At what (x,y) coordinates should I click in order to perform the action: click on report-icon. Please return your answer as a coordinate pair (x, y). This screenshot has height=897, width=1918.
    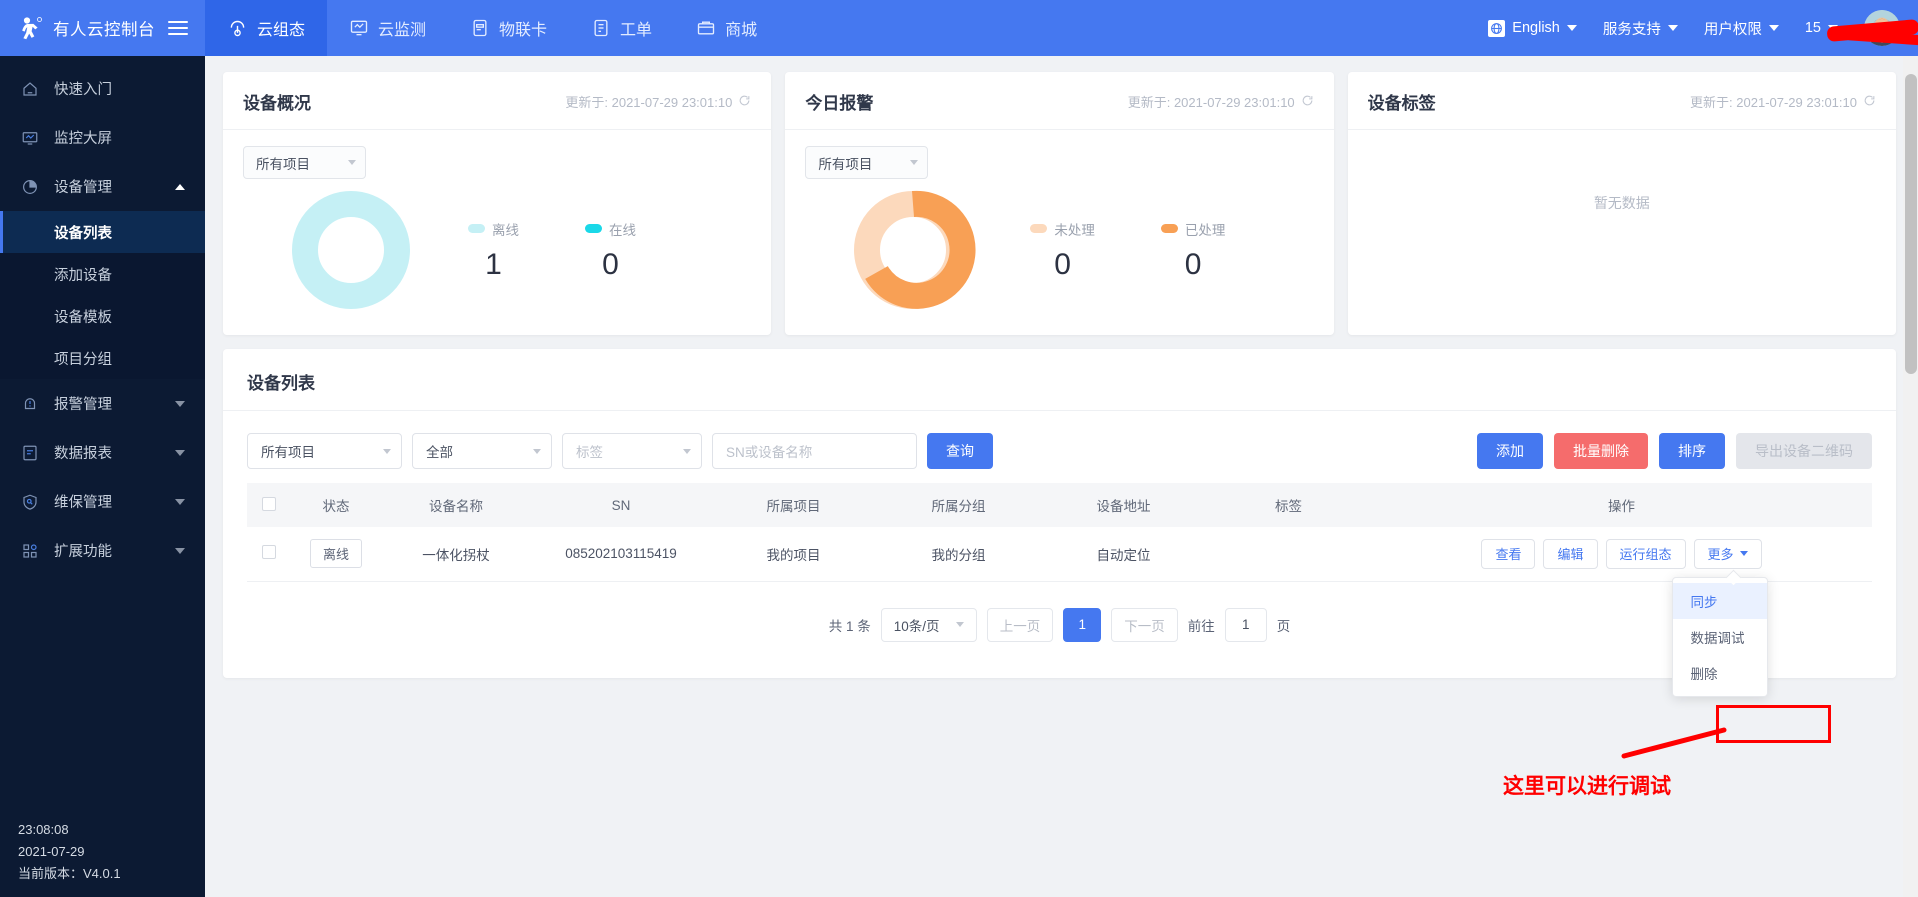
    Looking at the image, I should click on (30, 453).